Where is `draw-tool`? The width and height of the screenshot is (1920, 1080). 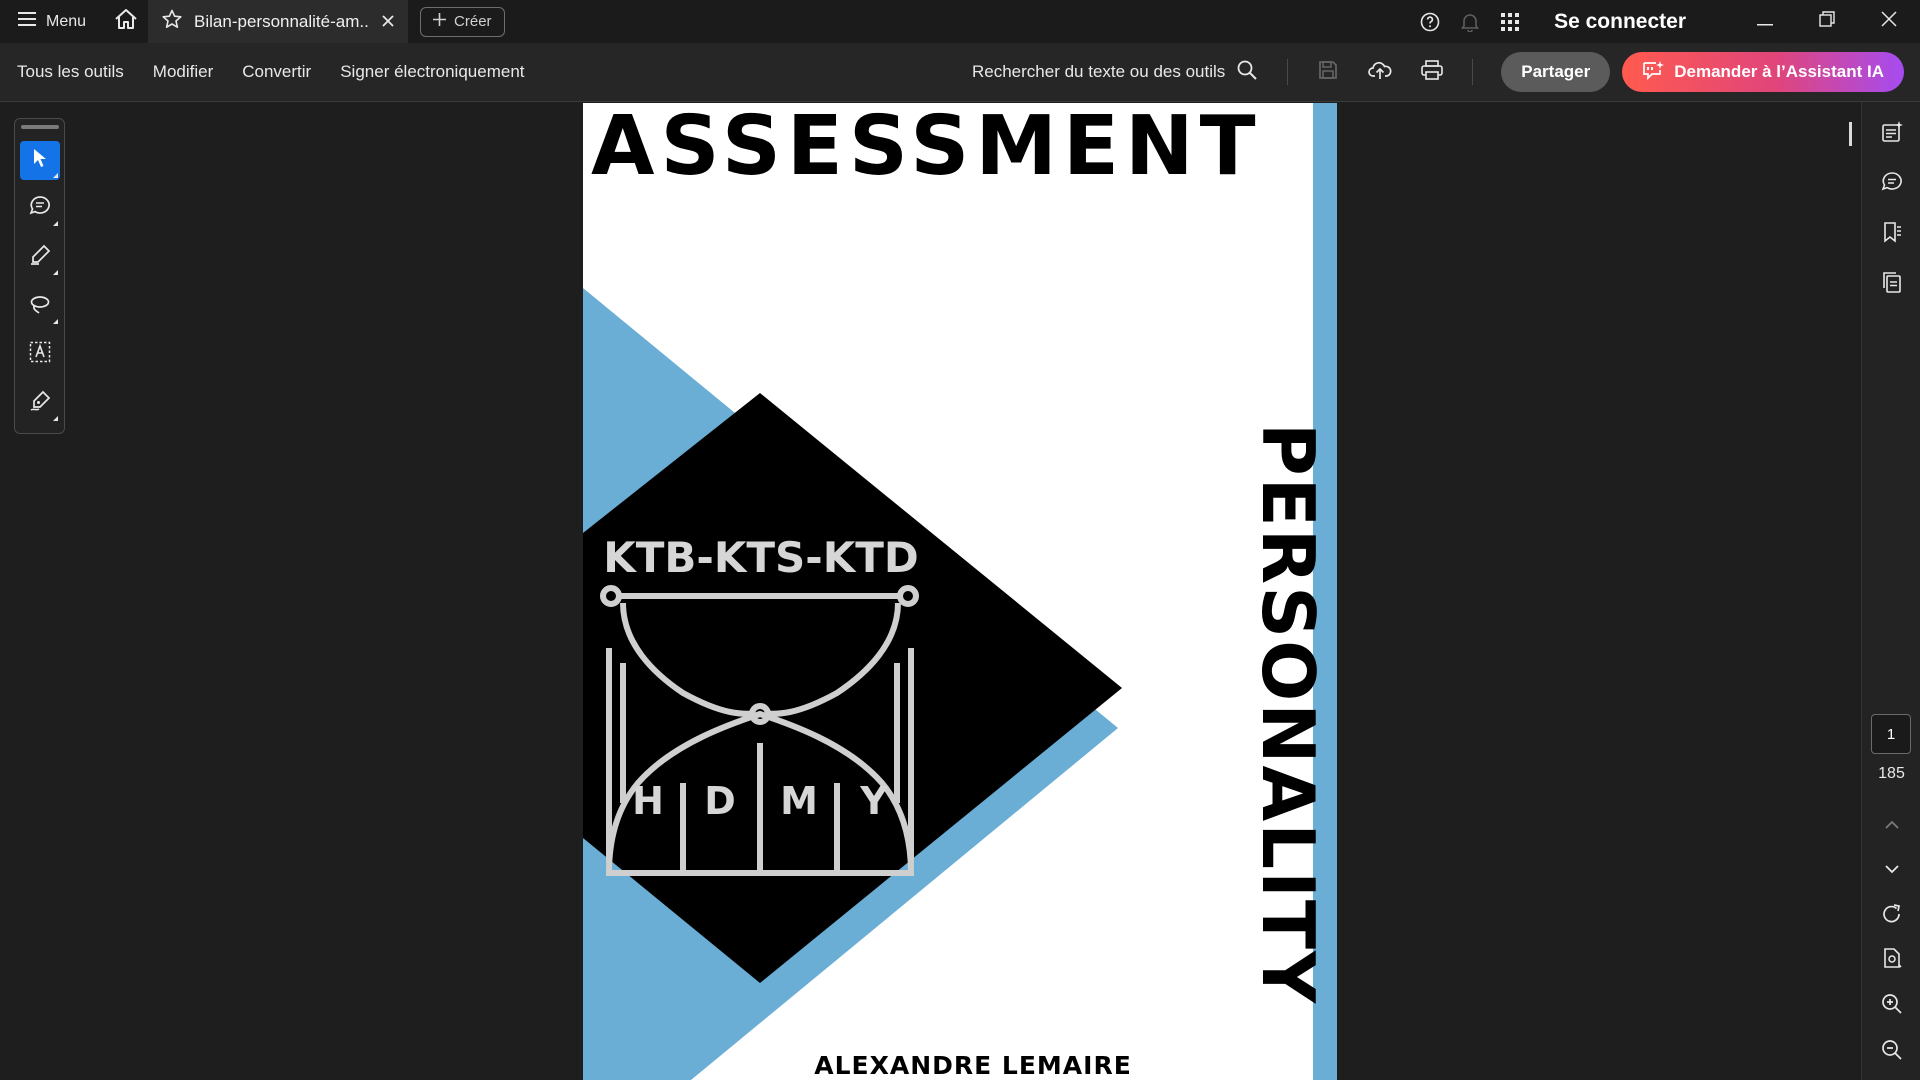 draw-tool is located at coordinates (40, 306).